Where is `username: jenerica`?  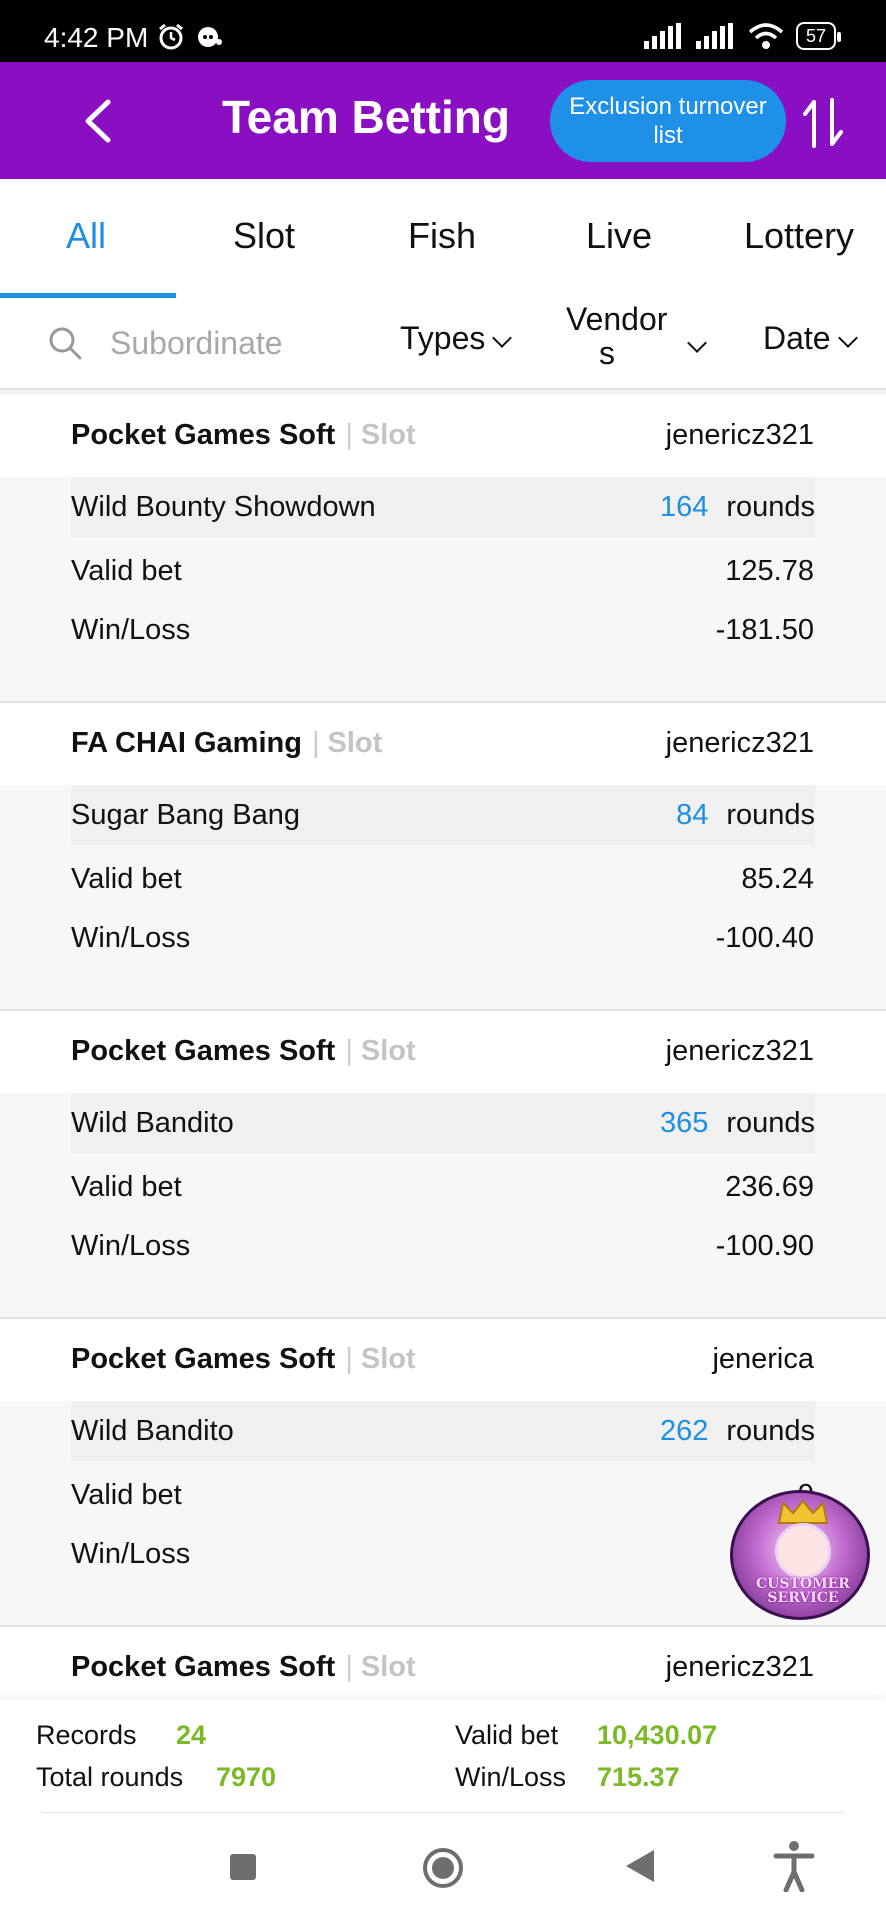
username: jenerica is located at coordinates (763, 1359).